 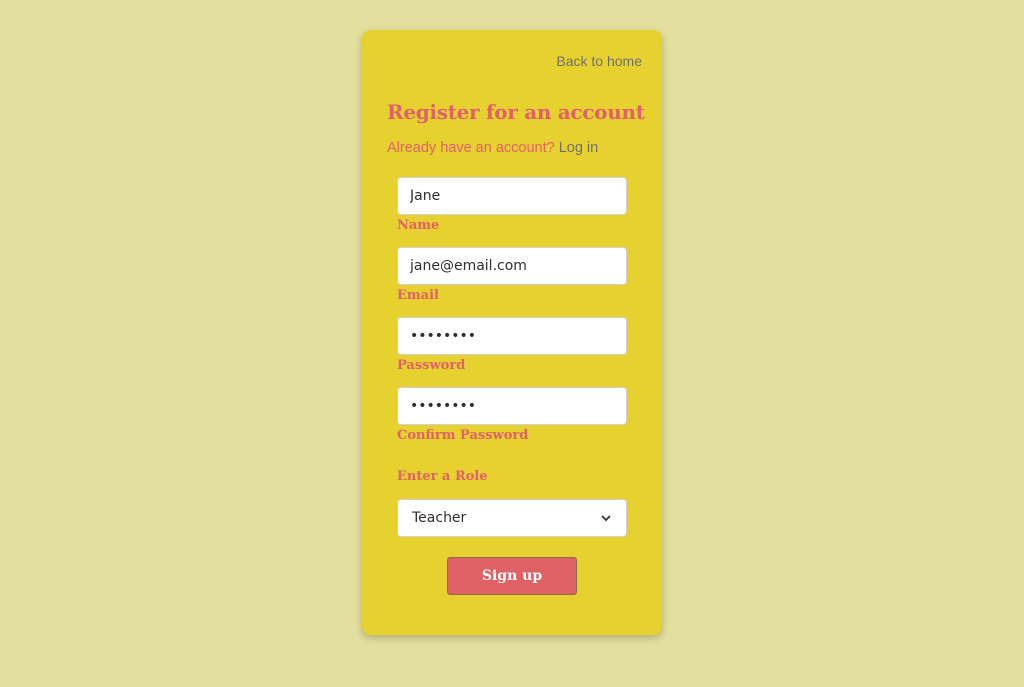 What do you see at coordinates (512, 336) in the screenshot?
I see `password-input` at bounding box center [512, 336].